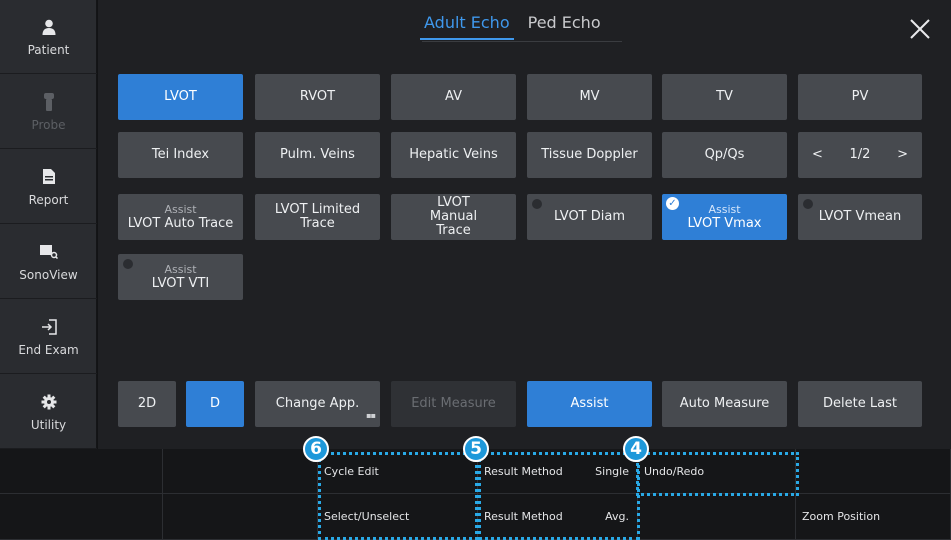 Image resolution: width=951 pixels, height=540 pixels. I want to click on button-label: LVOT Vmean, so click(860, 216).